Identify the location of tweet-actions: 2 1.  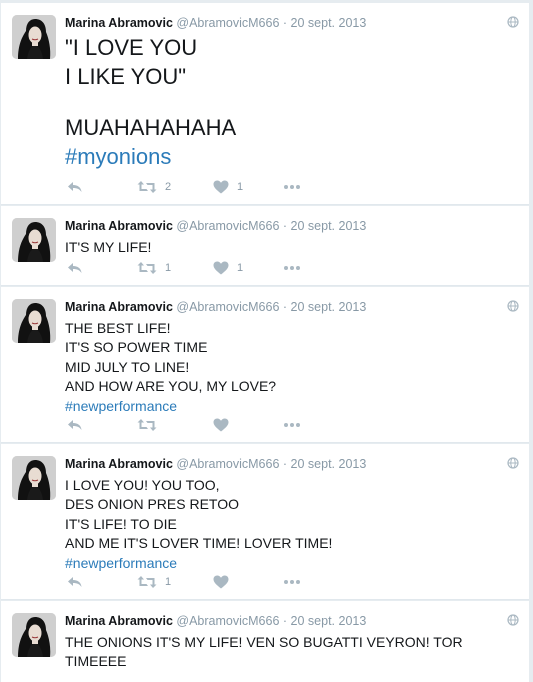
(205, 187).